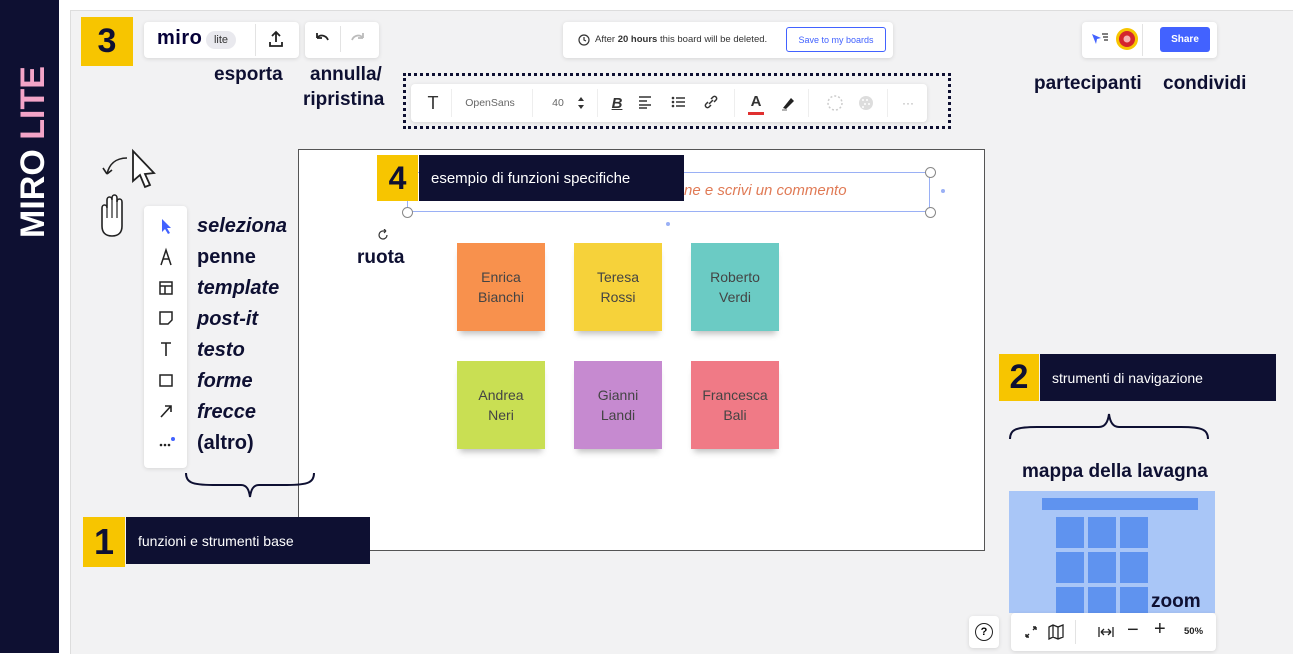 The image size is (1293, 654). I want to click on side-handle, so click(943, 191).